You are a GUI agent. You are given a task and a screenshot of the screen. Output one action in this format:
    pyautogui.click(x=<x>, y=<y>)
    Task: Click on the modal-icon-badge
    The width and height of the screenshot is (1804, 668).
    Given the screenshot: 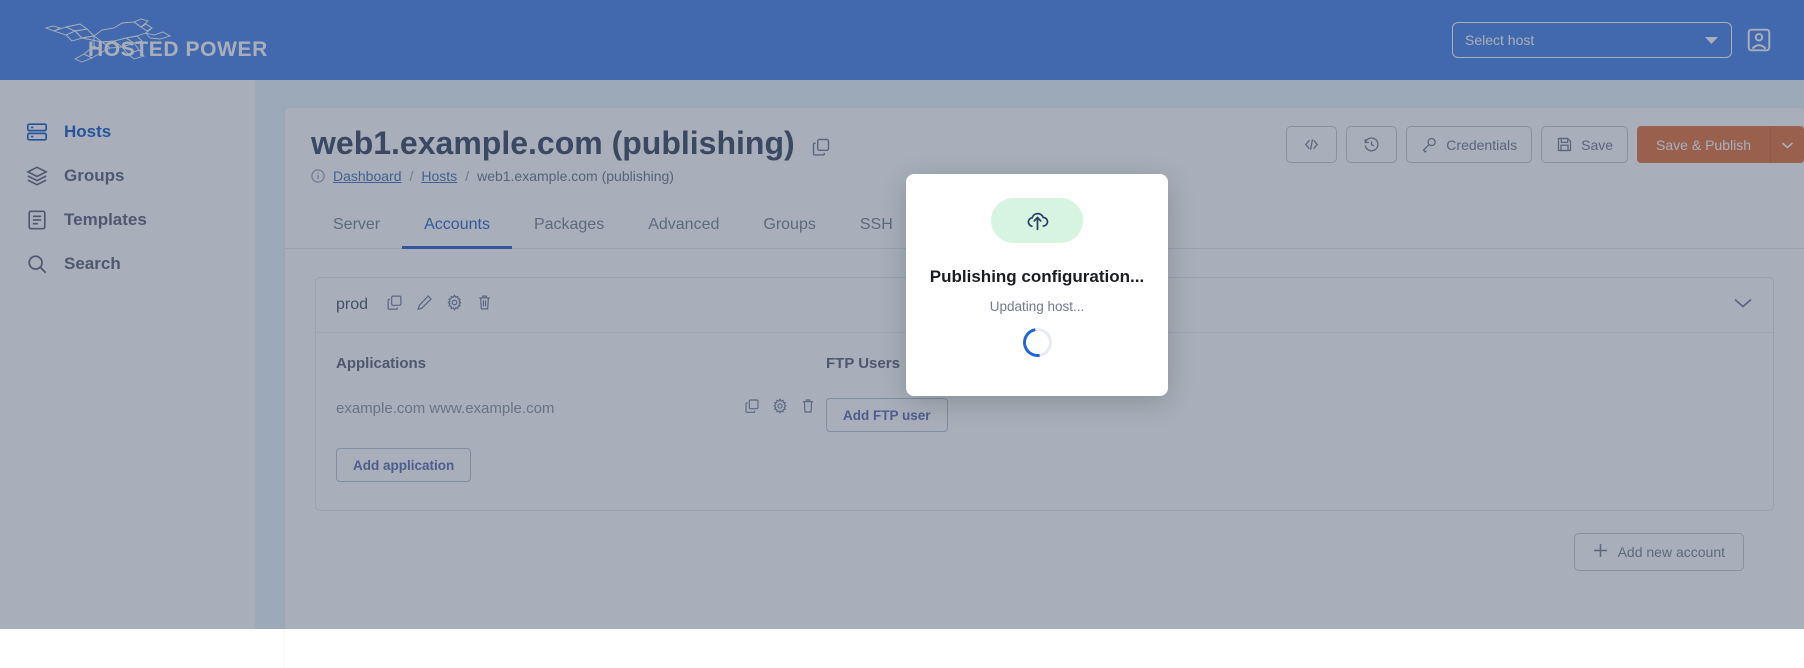 What is the action you would take?
    pyautogui.click(x=1037, y=220)
    